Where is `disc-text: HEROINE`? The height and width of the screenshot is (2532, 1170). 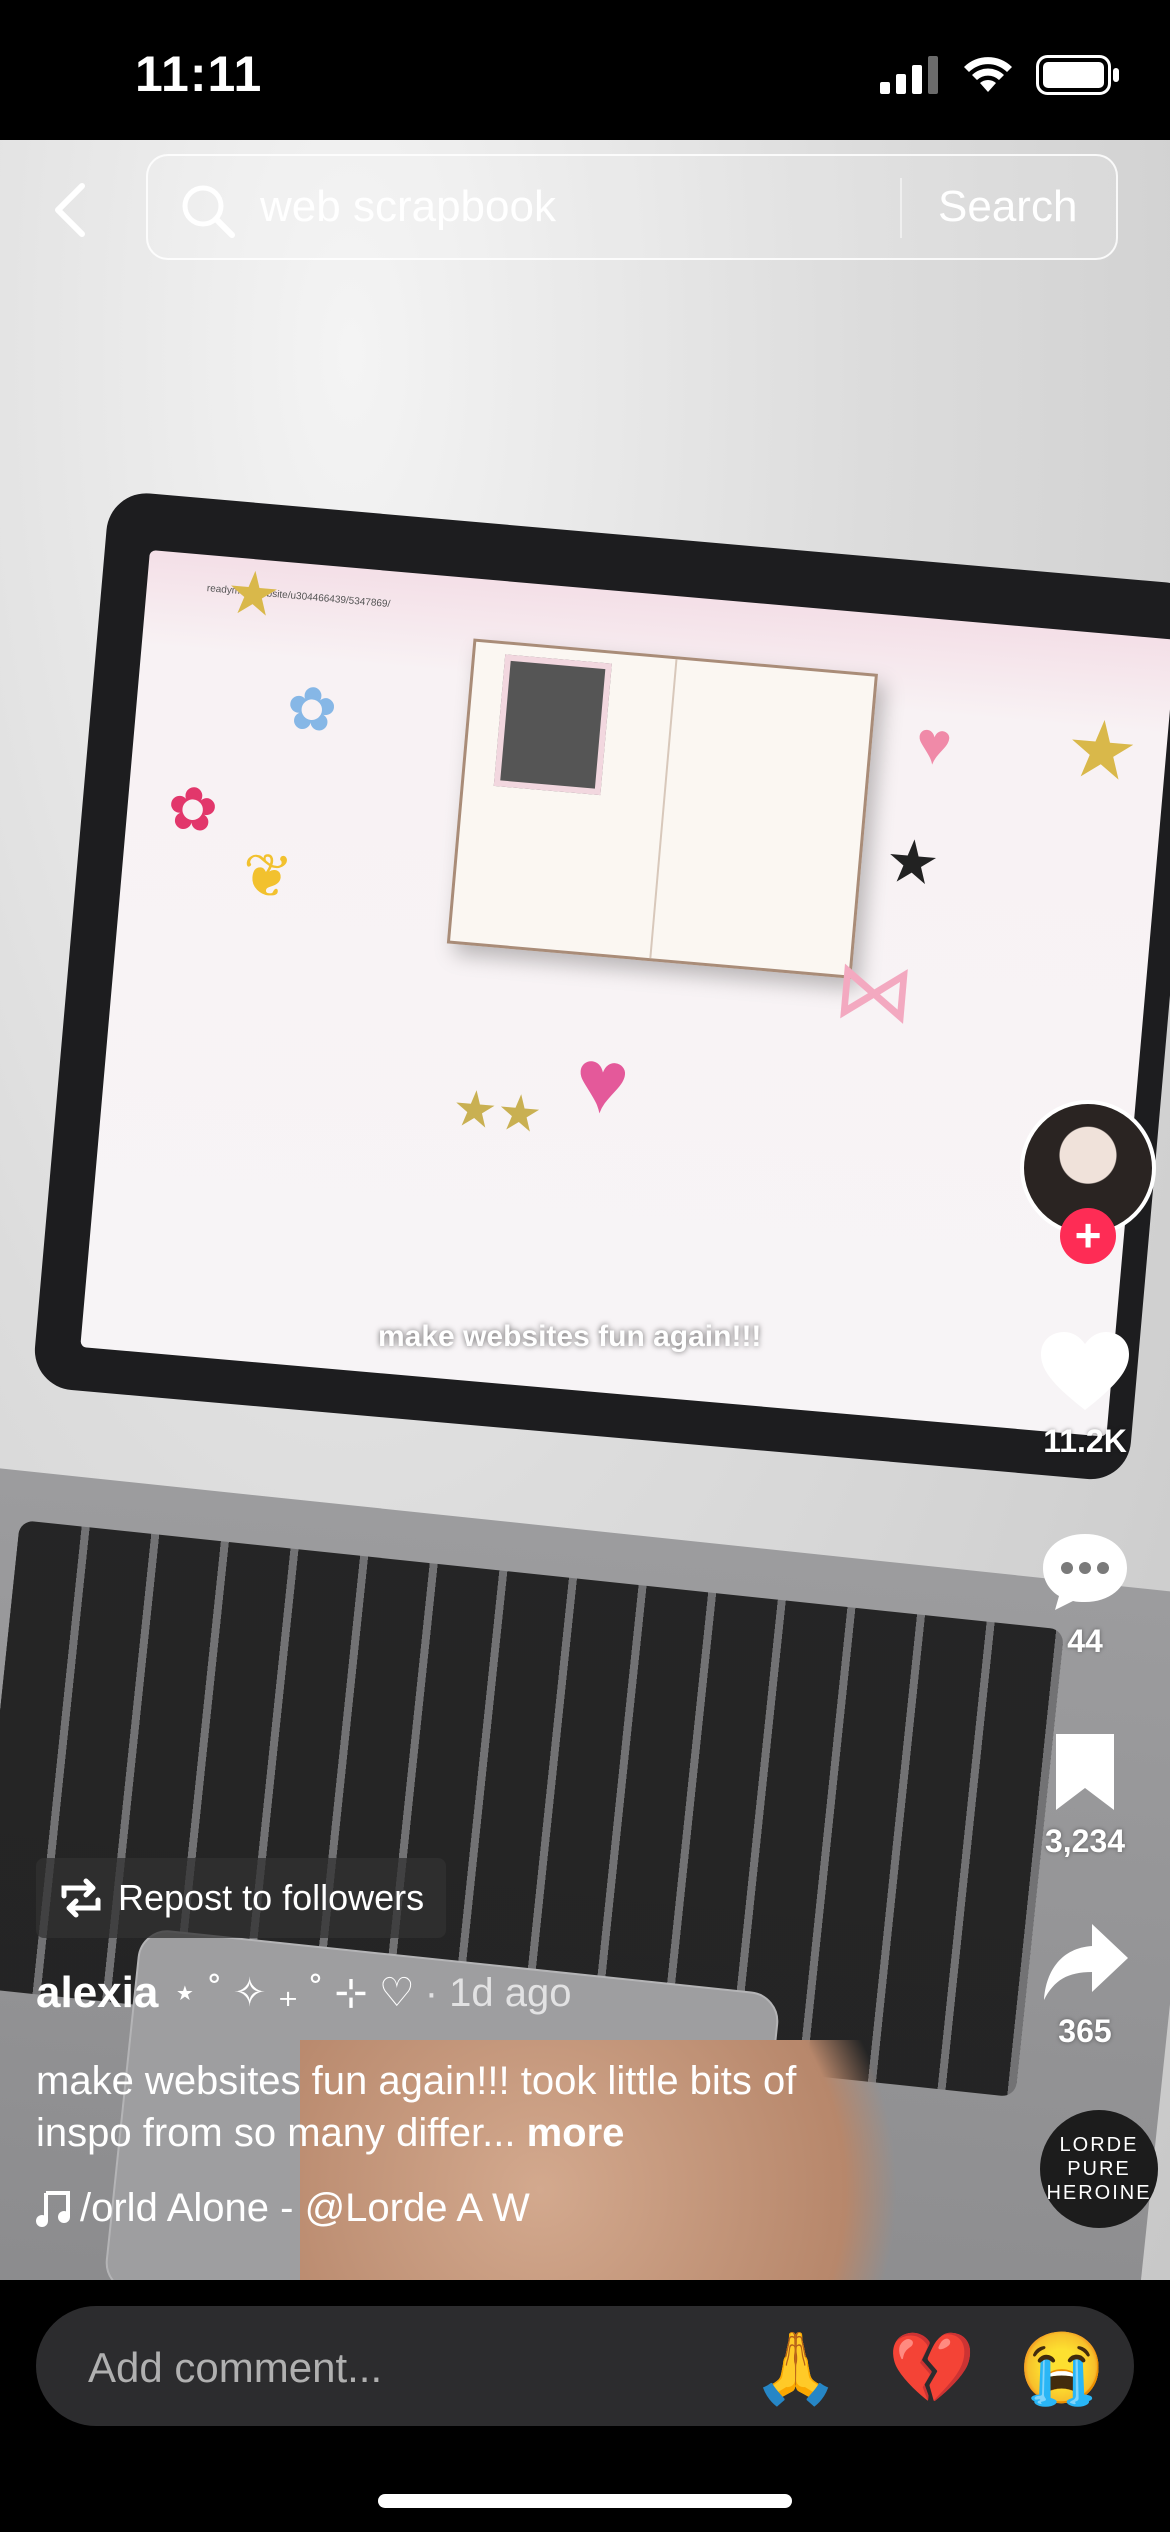 disc-text: HEROINE is located at coordinates (1099, 2193).